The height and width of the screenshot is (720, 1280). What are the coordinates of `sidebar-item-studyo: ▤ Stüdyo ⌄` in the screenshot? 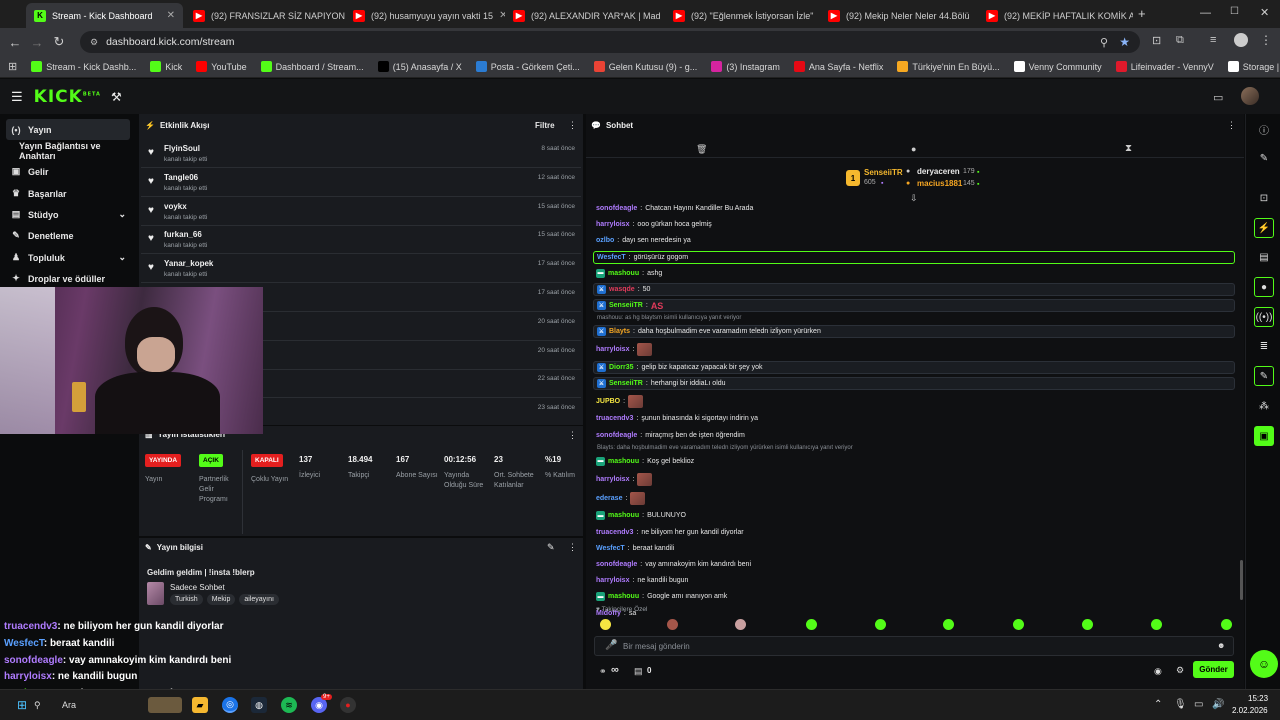 It's located at (68, 214).